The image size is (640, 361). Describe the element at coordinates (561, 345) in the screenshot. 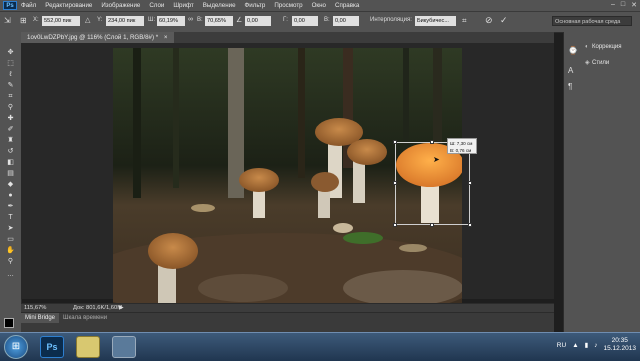

I see `language-indicator: RU` at that location.